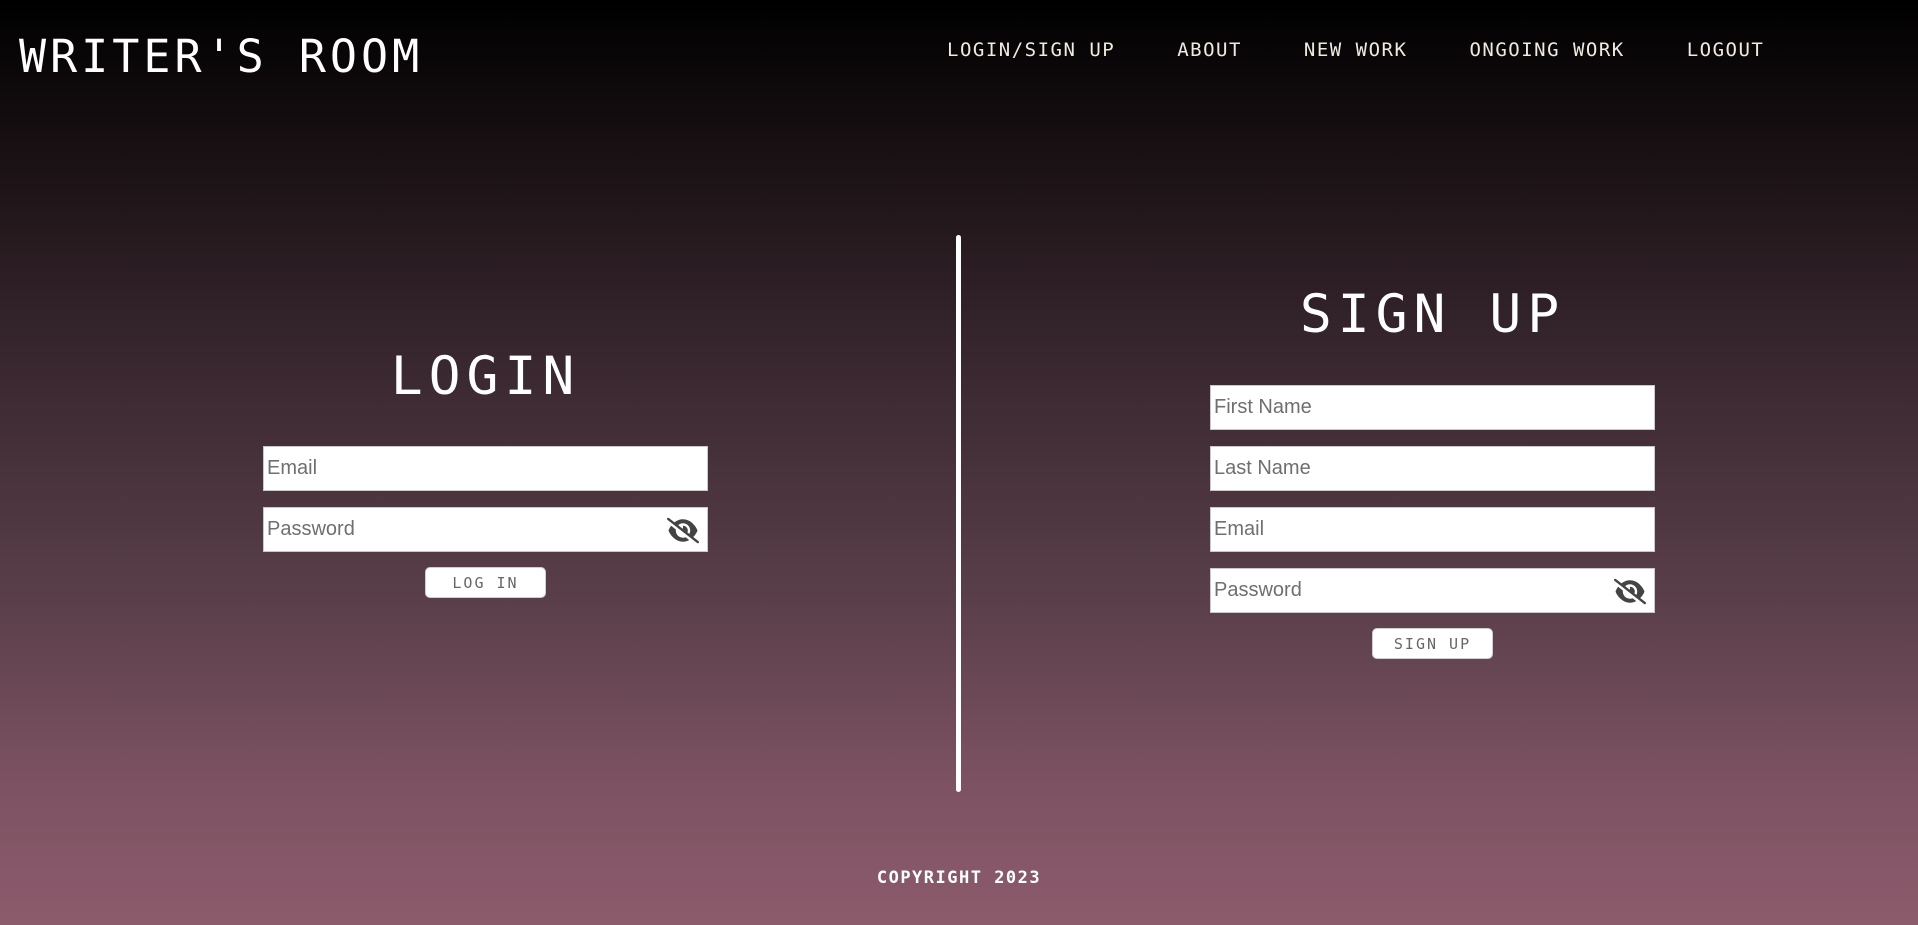  What do you see at coordinates (1209, 50) in the screenshot?
I see `nav-about: ABOUT` at bounding box center [1209, 50].